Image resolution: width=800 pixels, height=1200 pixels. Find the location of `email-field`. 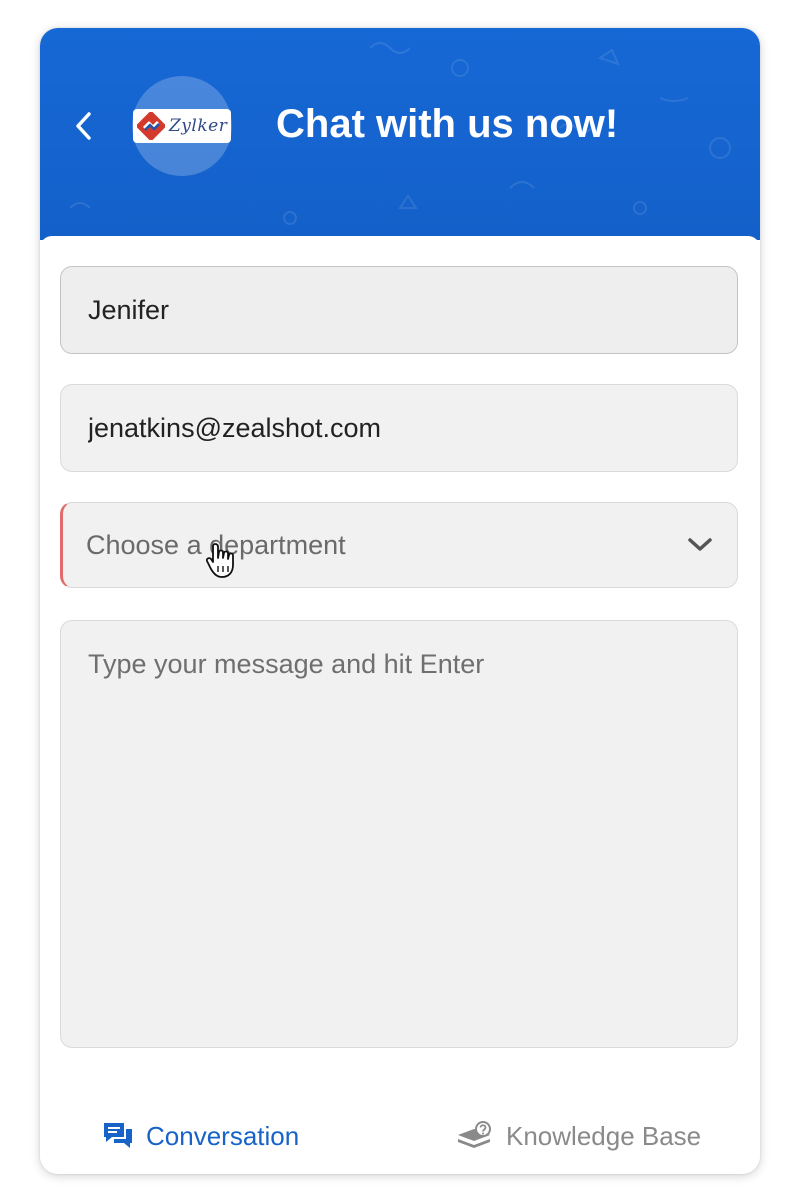

email-field is located at coordinates (399, 428).